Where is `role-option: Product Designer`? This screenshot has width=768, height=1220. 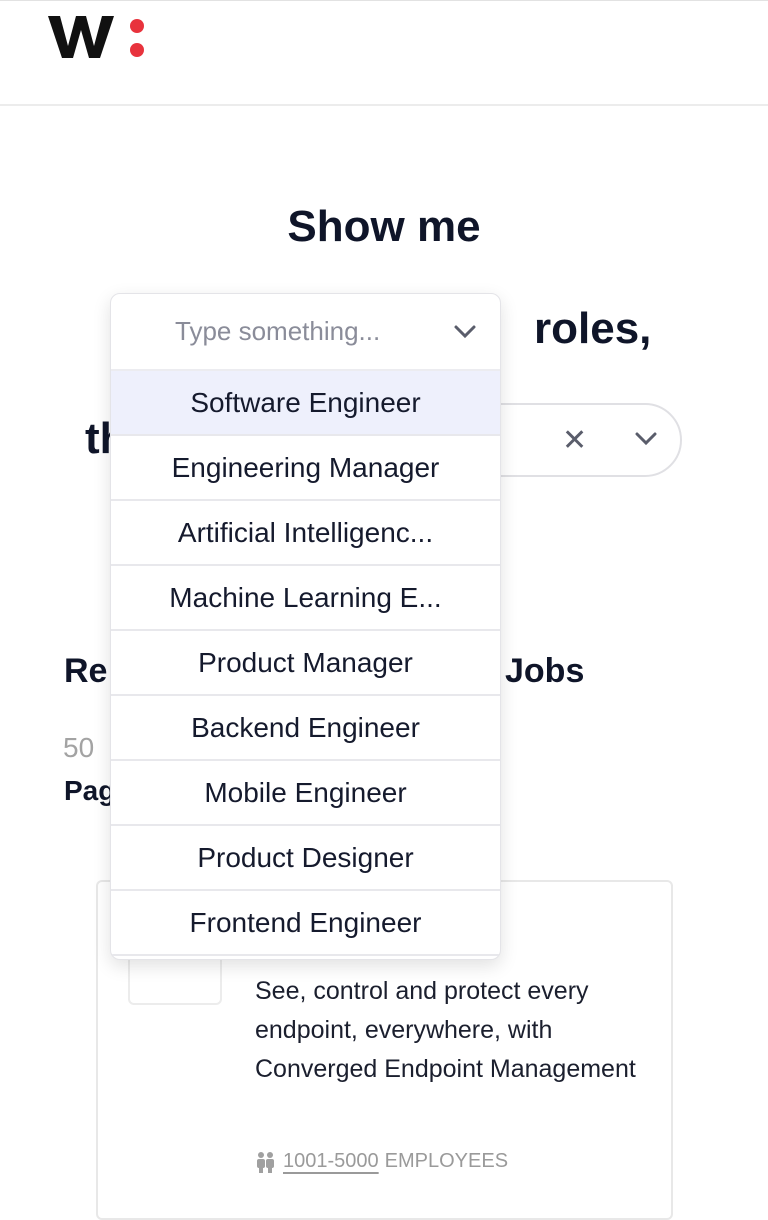
role-option: Product Designer is located at coordinates (305, 858).